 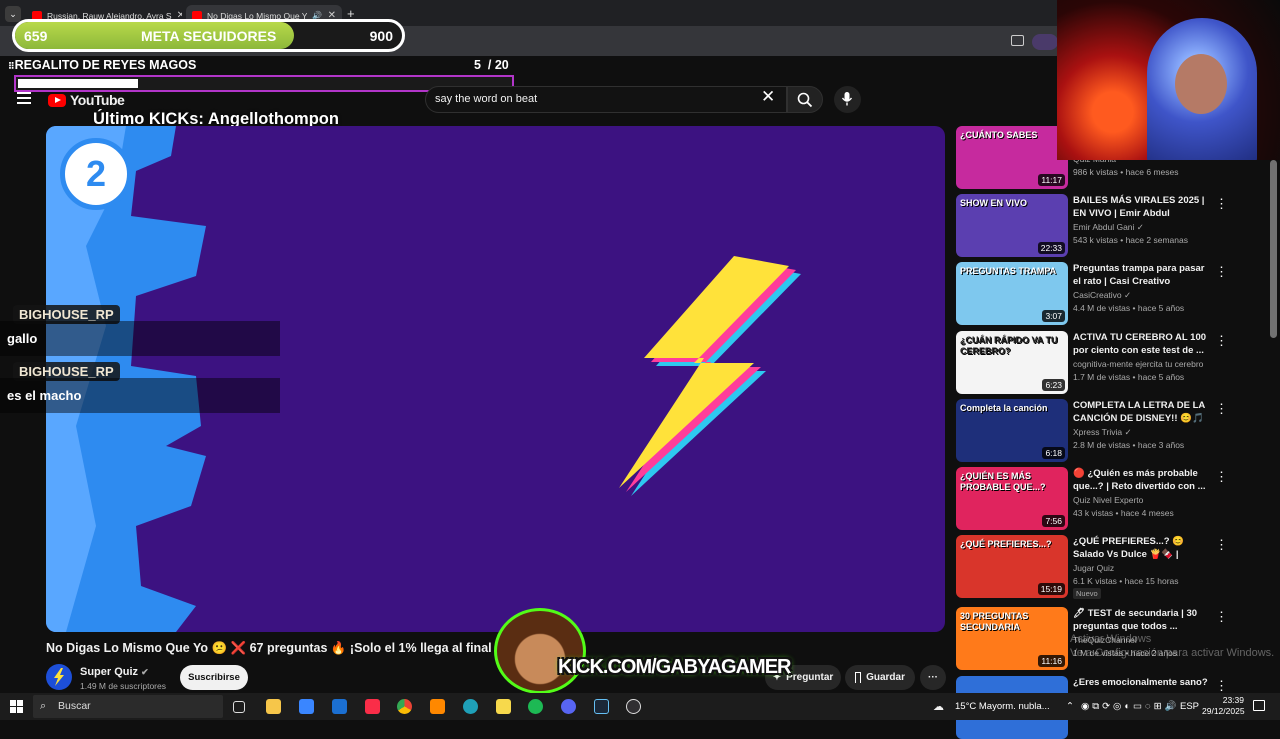 I want to click on search-button, so click(x=805, y=99).